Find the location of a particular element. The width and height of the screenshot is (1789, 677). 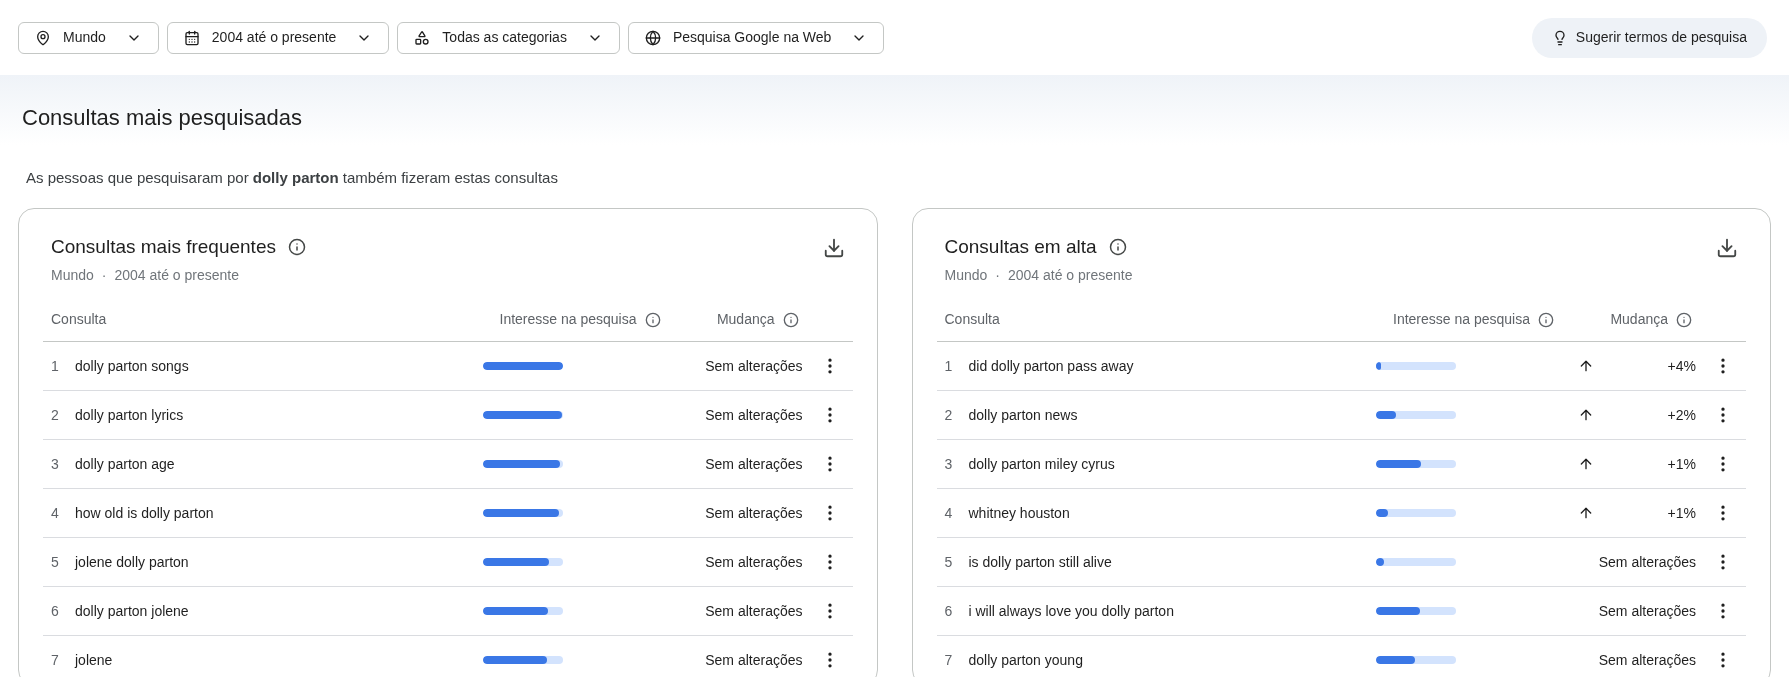

query-link: dolly parton miley cyrus is located at coordinates (1164, 464).